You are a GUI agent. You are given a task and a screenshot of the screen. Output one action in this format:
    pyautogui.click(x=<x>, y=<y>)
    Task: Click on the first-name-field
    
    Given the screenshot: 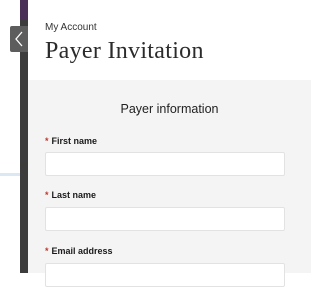 What is the action you would take?
    pyautogui.click(x=165, y=164)
    